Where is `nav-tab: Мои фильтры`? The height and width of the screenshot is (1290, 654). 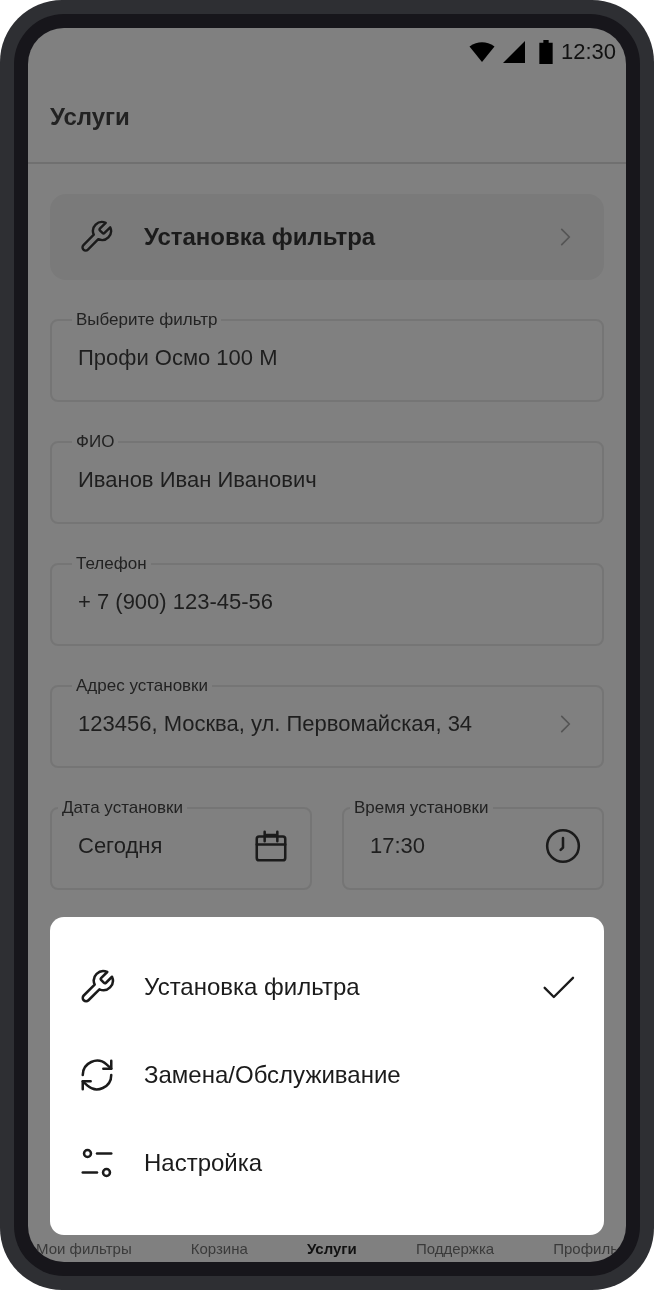 nav-tab: Мои фильтры is located at coordinates (84, 1248).